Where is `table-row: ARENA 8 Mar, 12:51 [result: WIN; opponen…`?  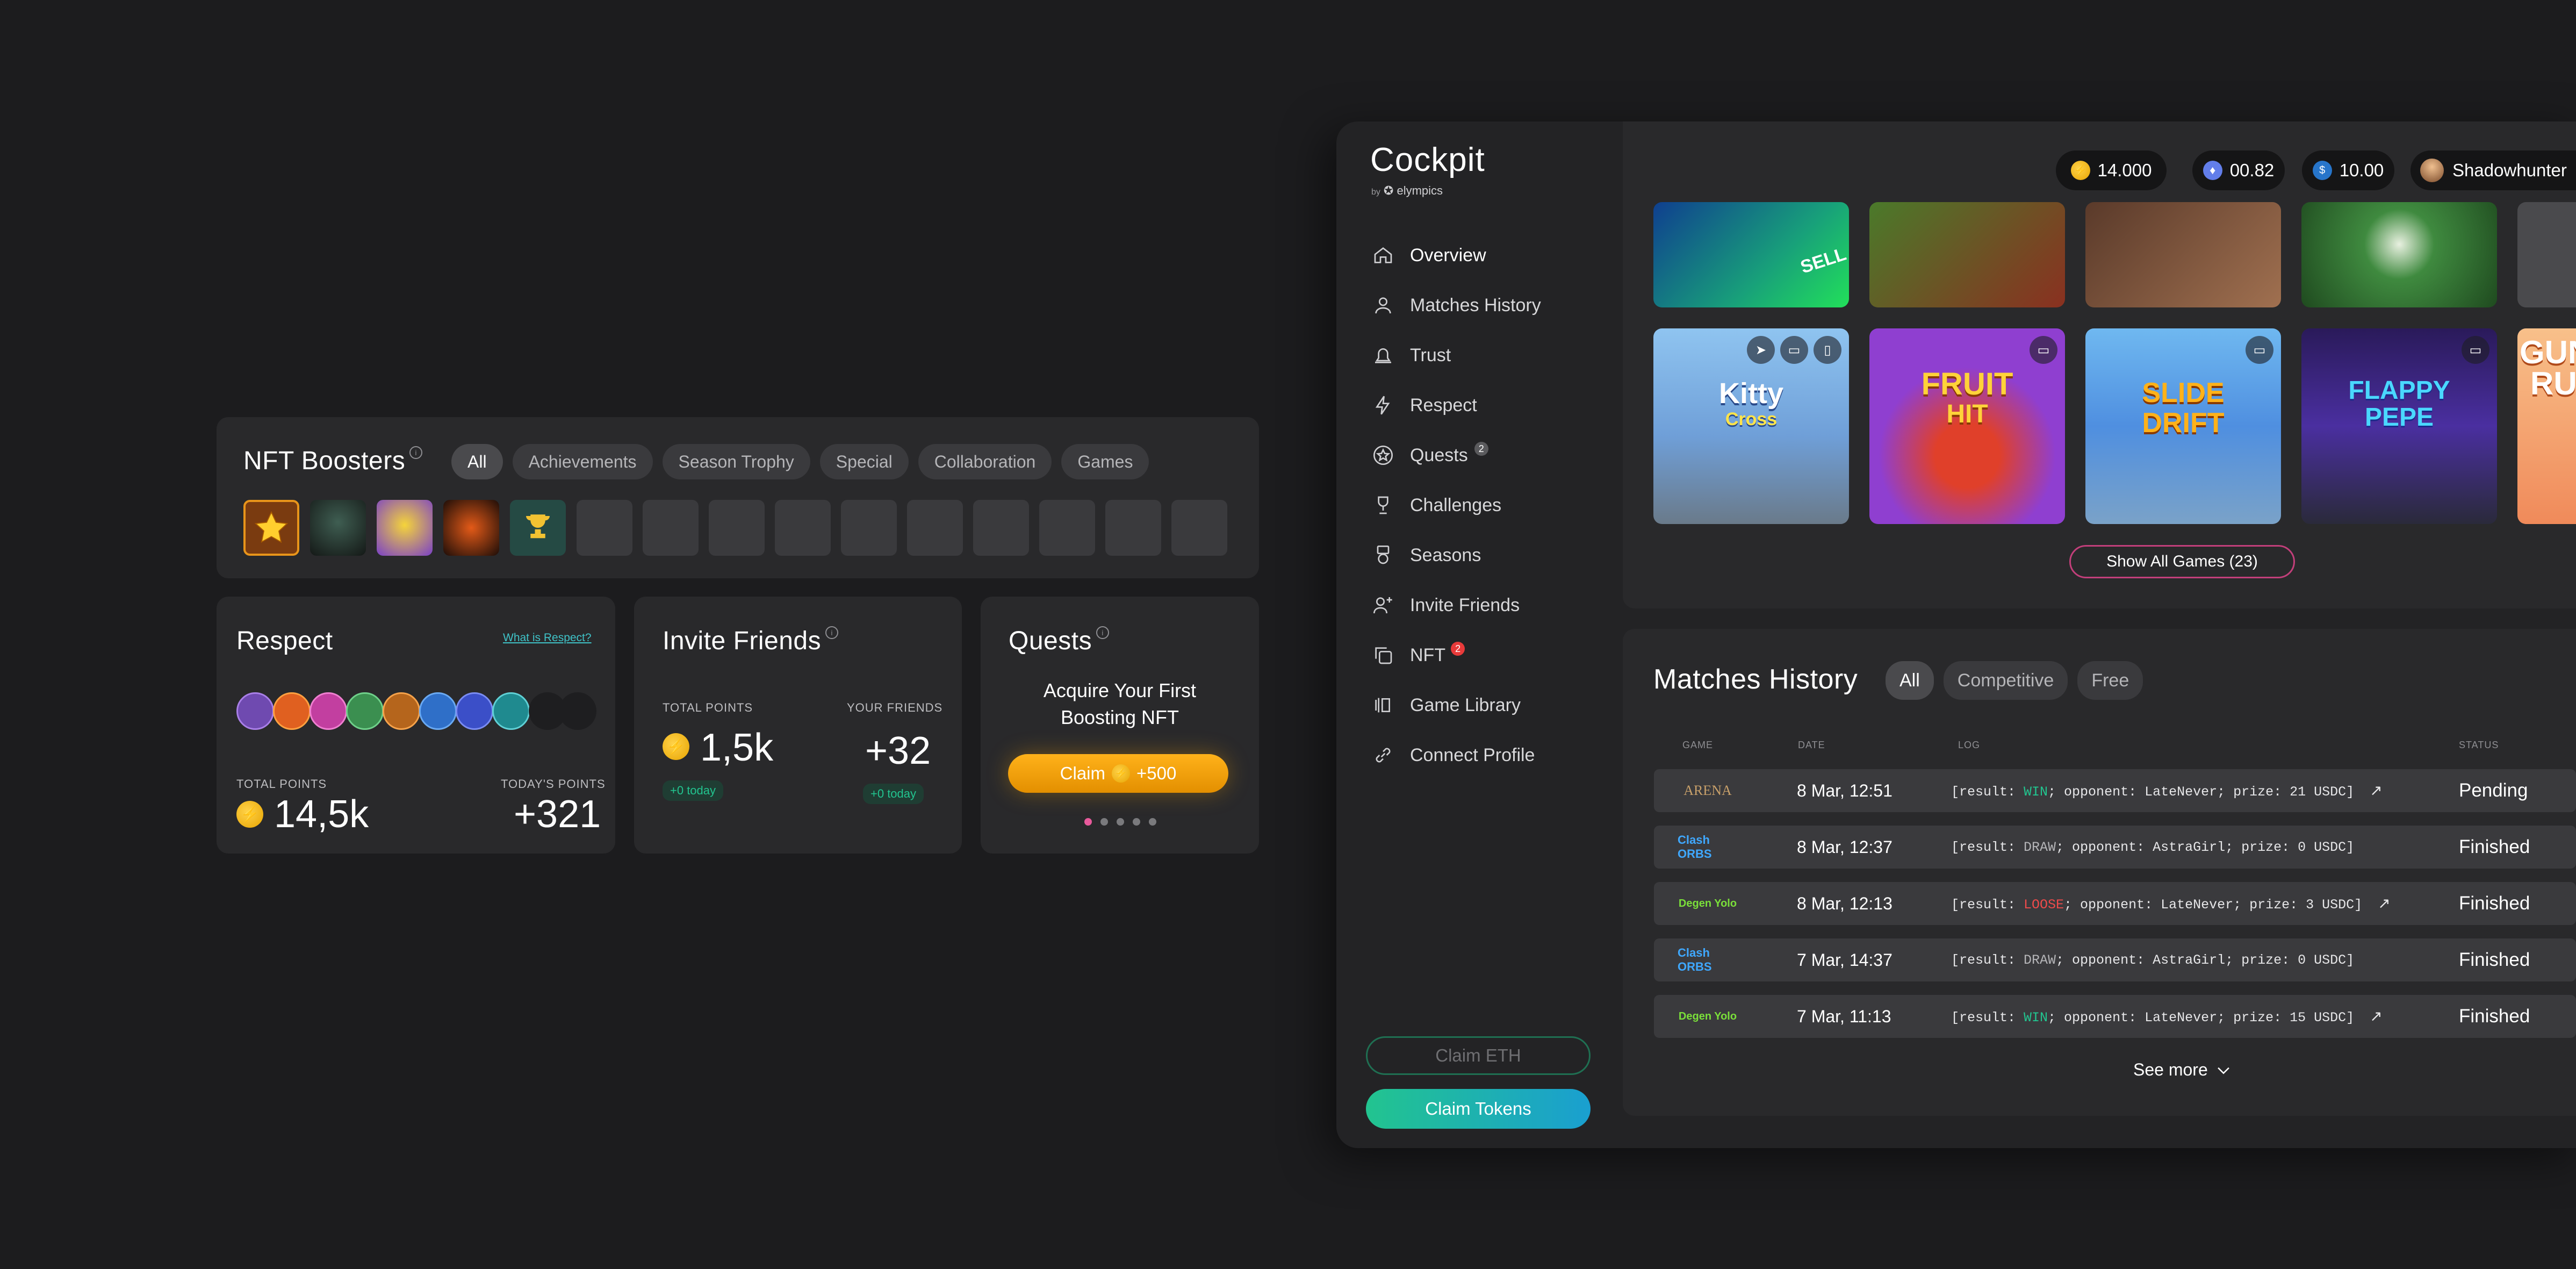
table-row: ARENA 8 Mar, 12:51 [result: WIN; opponen… is located at coordinates (2115, 790).